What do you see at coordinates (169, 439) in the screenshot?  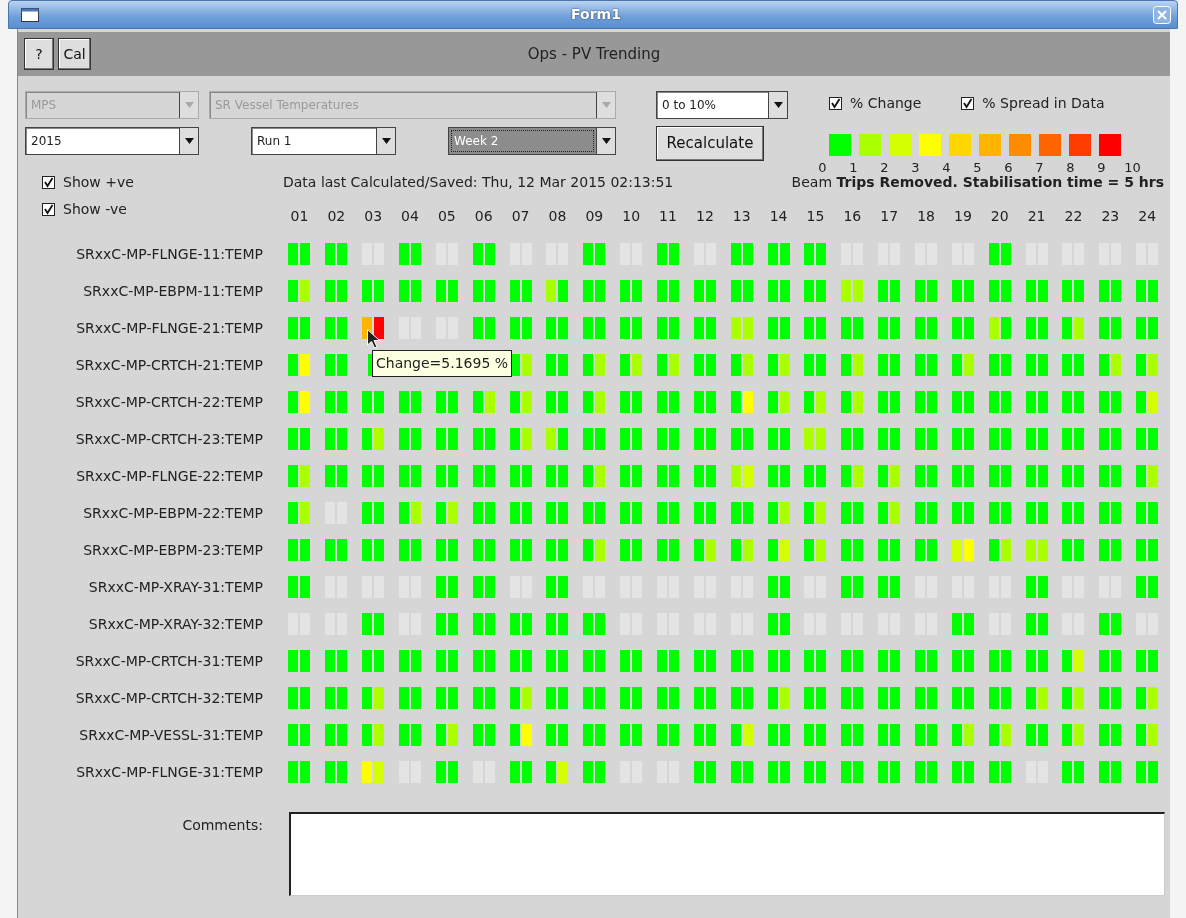 I see `row-label: SRxxC-MP-CRTCH-23:TEMP` at bounding box center [169, 439].